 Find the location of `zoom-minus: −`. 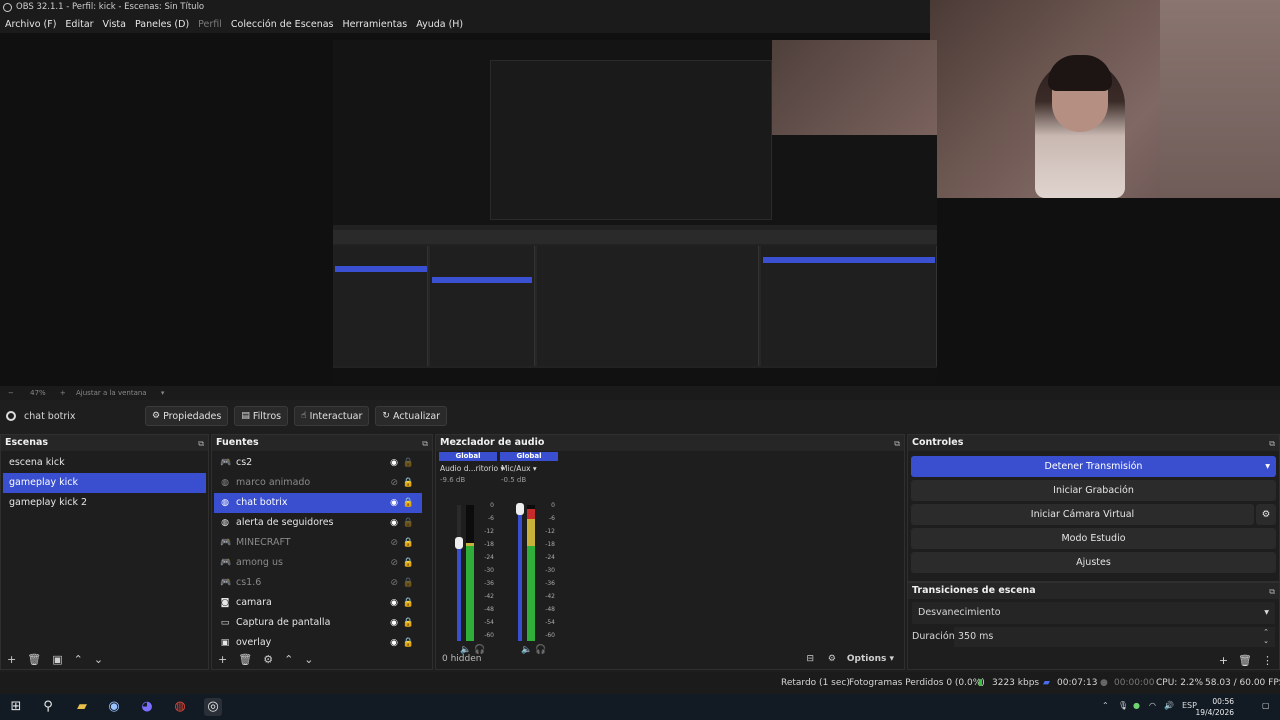

zoom-minus: − is located at coordinates (11, 393).